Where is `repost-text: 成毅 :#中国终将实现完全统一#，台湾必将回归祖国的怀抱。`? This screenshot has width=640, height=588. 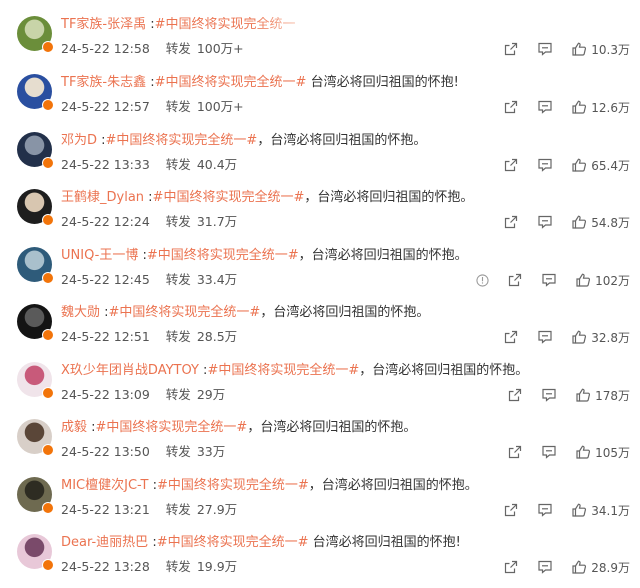
repost-text: 成毅 :#中国终将实现完全统一#，台湾必将回归祖国的怀抱。 is located at coordinates (238, 428).